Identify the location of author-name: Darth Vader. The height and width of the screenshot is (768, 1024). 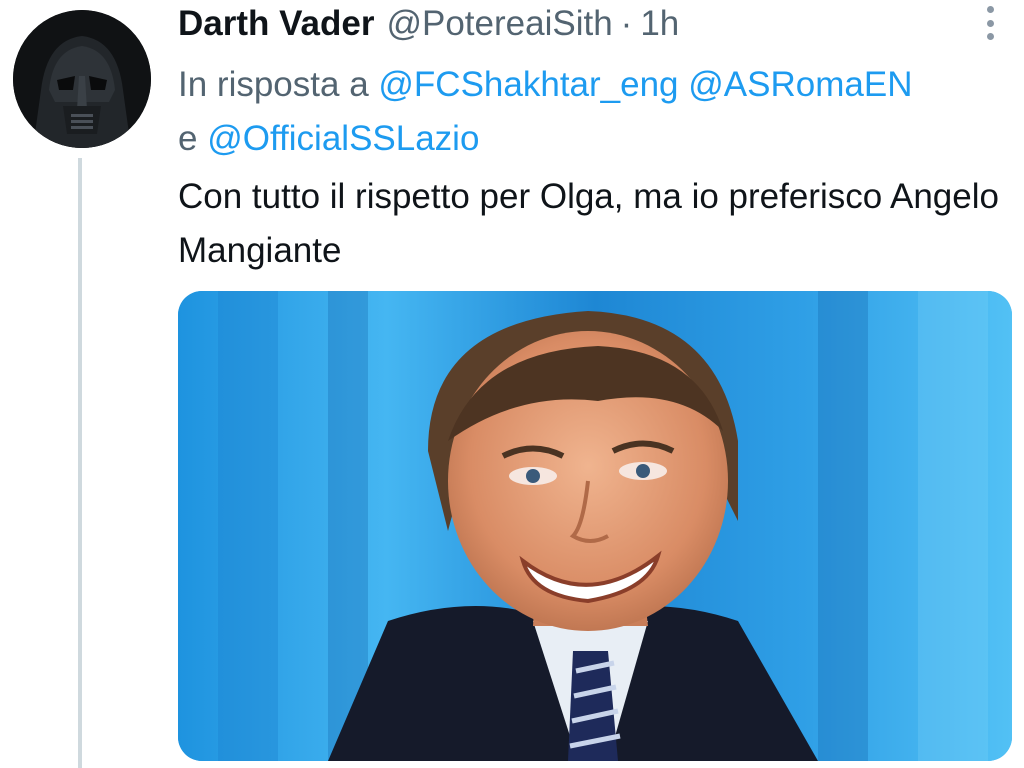
(276, 24).